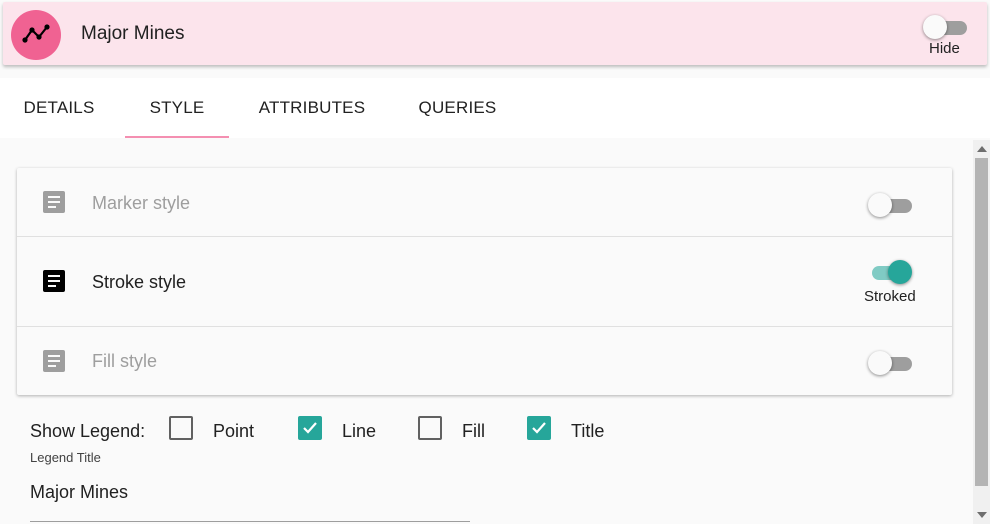 This screenshot has height=524, width=990. I want to click on legend-title-field-label: Legend Title, so click(65, 457).